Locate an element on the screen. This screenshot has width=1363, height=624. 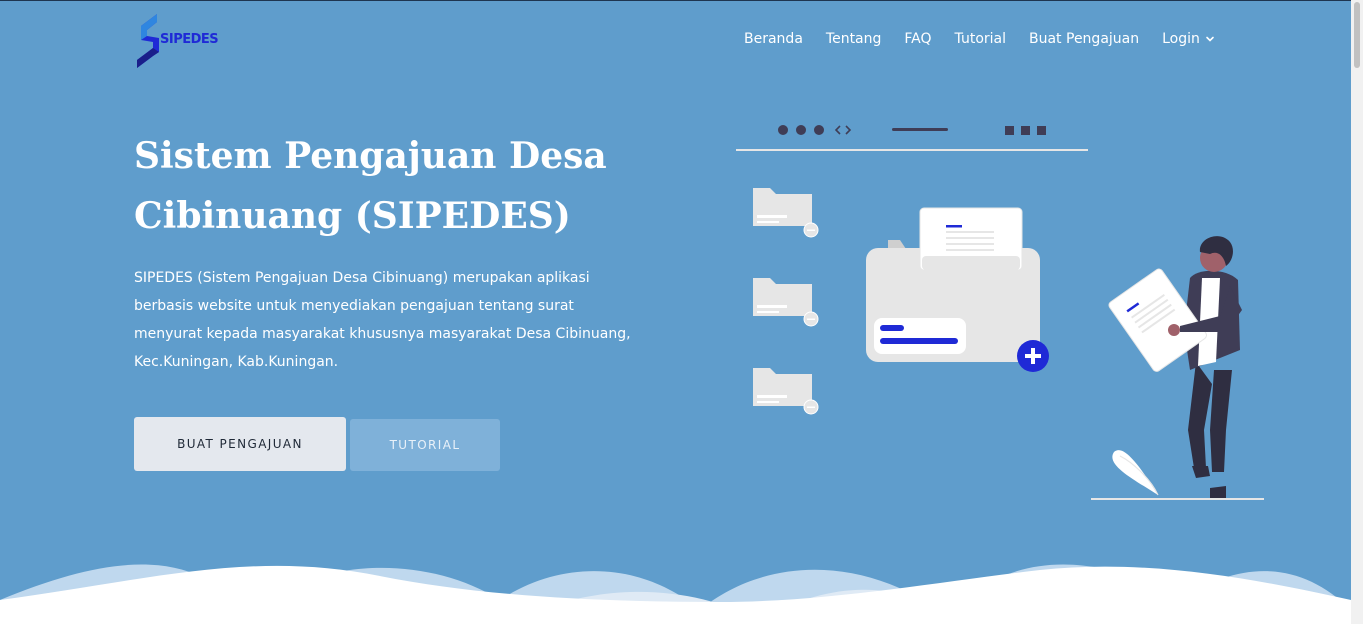
wave-decoration is located at coordinates (675, 594).